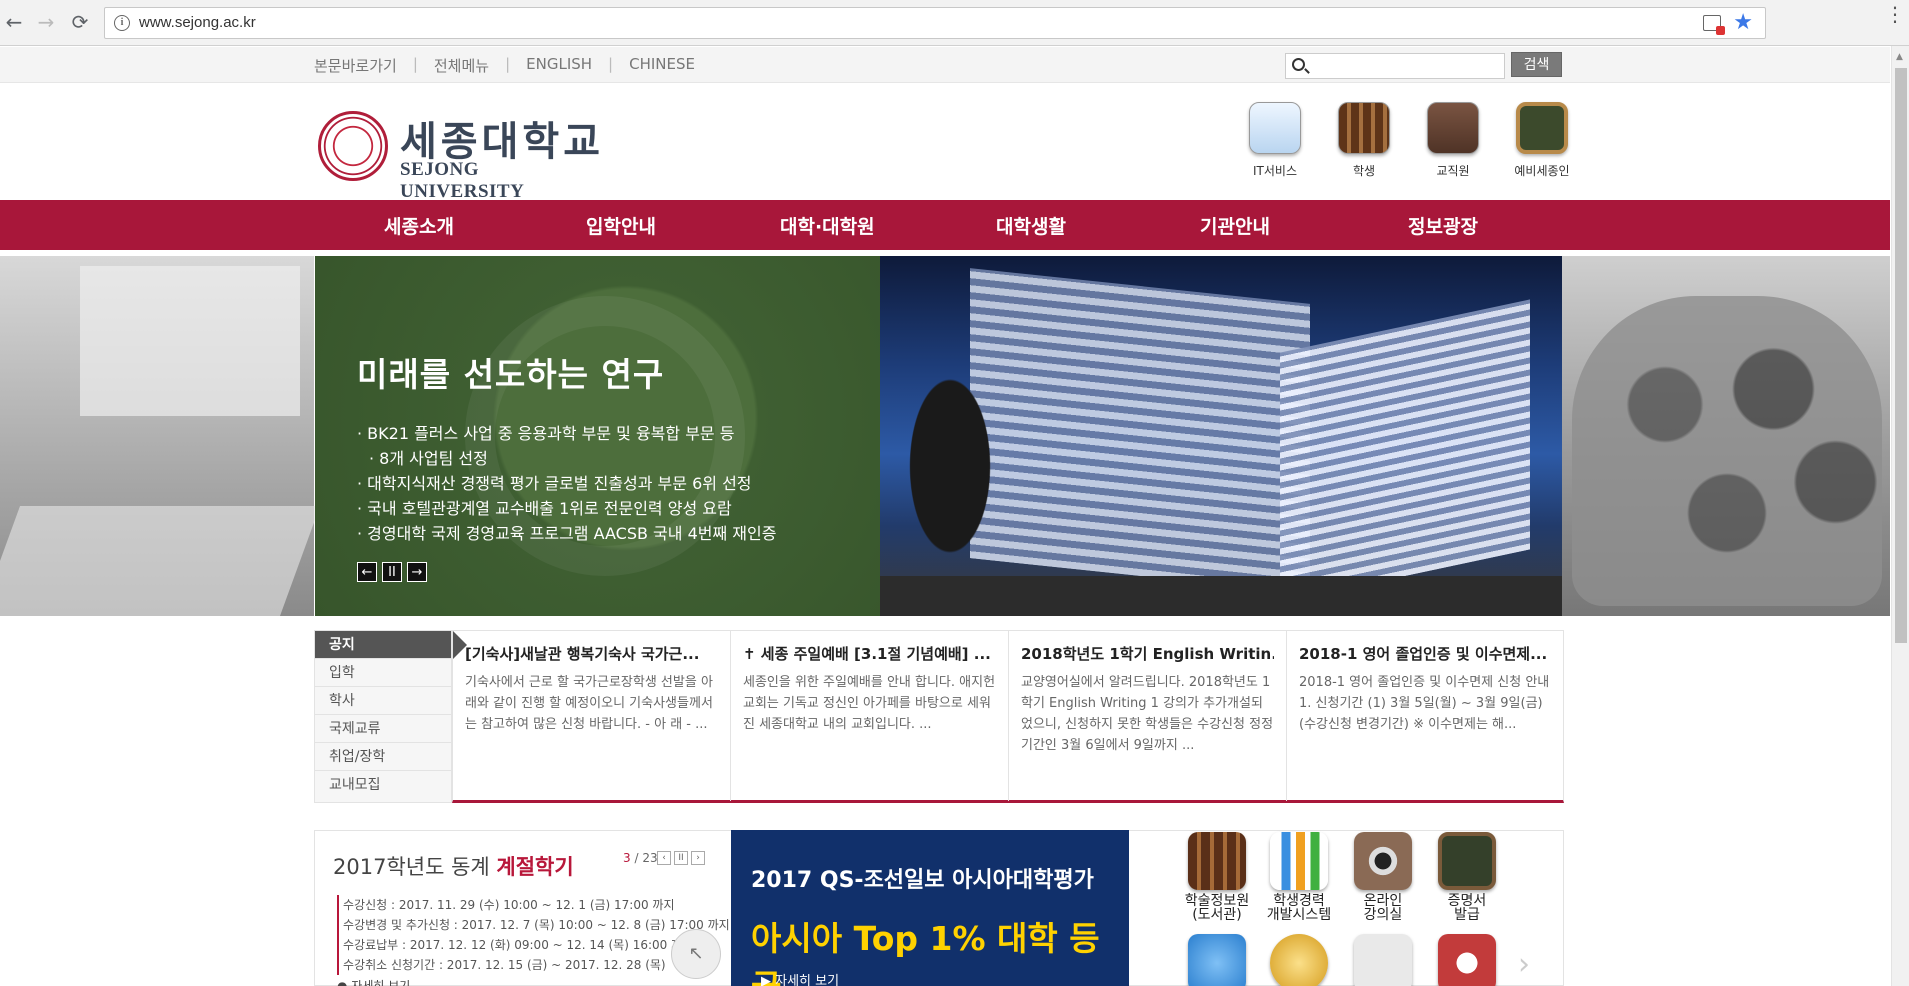 Image resolution: width=1909 pixels, height=986 pixels. I want to click on shortcut-seal, so click(1467, 958).